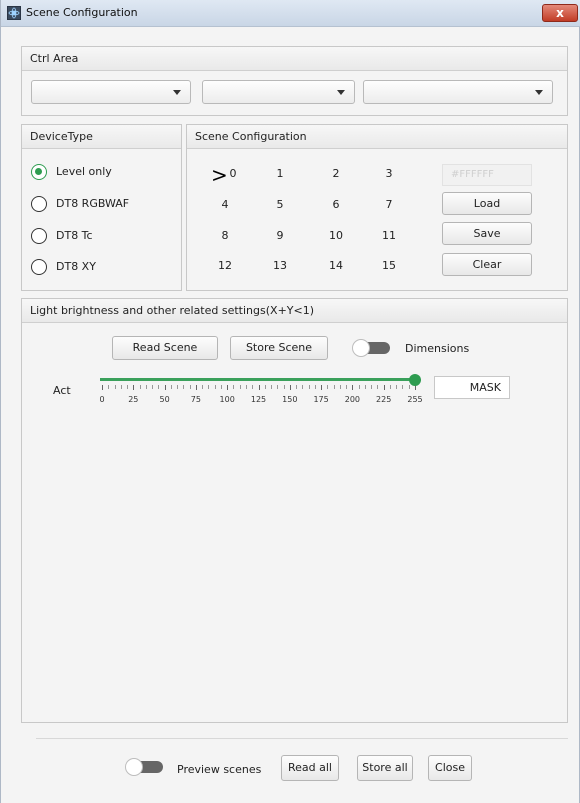 The height and width of the screenshot is (803, 580). I want to click on close-window-button: x, so click(560, 13).